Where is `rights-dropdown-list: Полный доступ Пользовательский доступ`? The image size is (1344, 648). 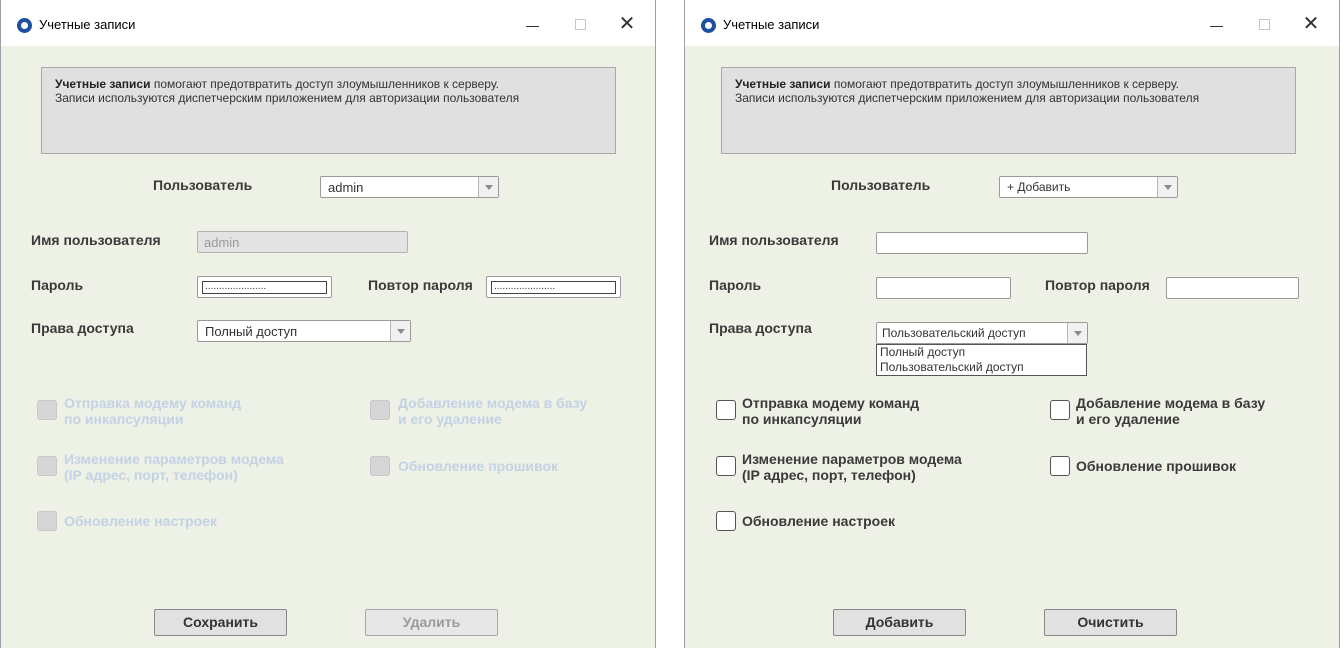 rights-dropdown-list: Полный доступ Пользовательский доступ is located at coordinates (981, 360).